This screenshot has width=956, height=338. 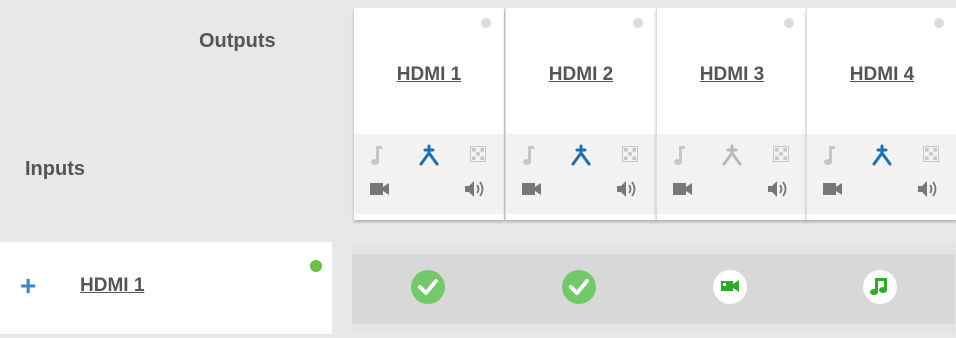 What do you see at coordinates (55, 169) in the screenshot?
I see `inputs-heading: Inputs` at bounding box center [55, 169].